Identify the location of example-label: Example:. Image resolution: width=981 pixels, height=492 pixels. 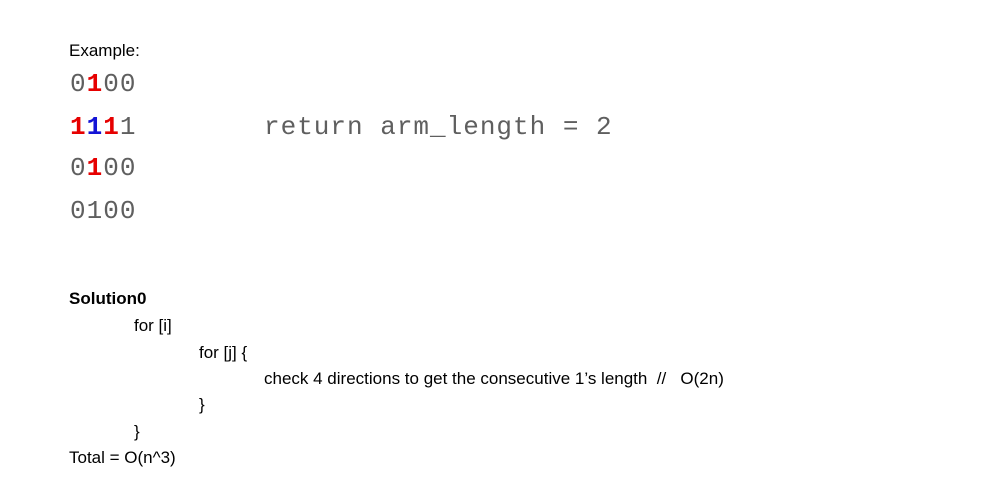
(104, 50).